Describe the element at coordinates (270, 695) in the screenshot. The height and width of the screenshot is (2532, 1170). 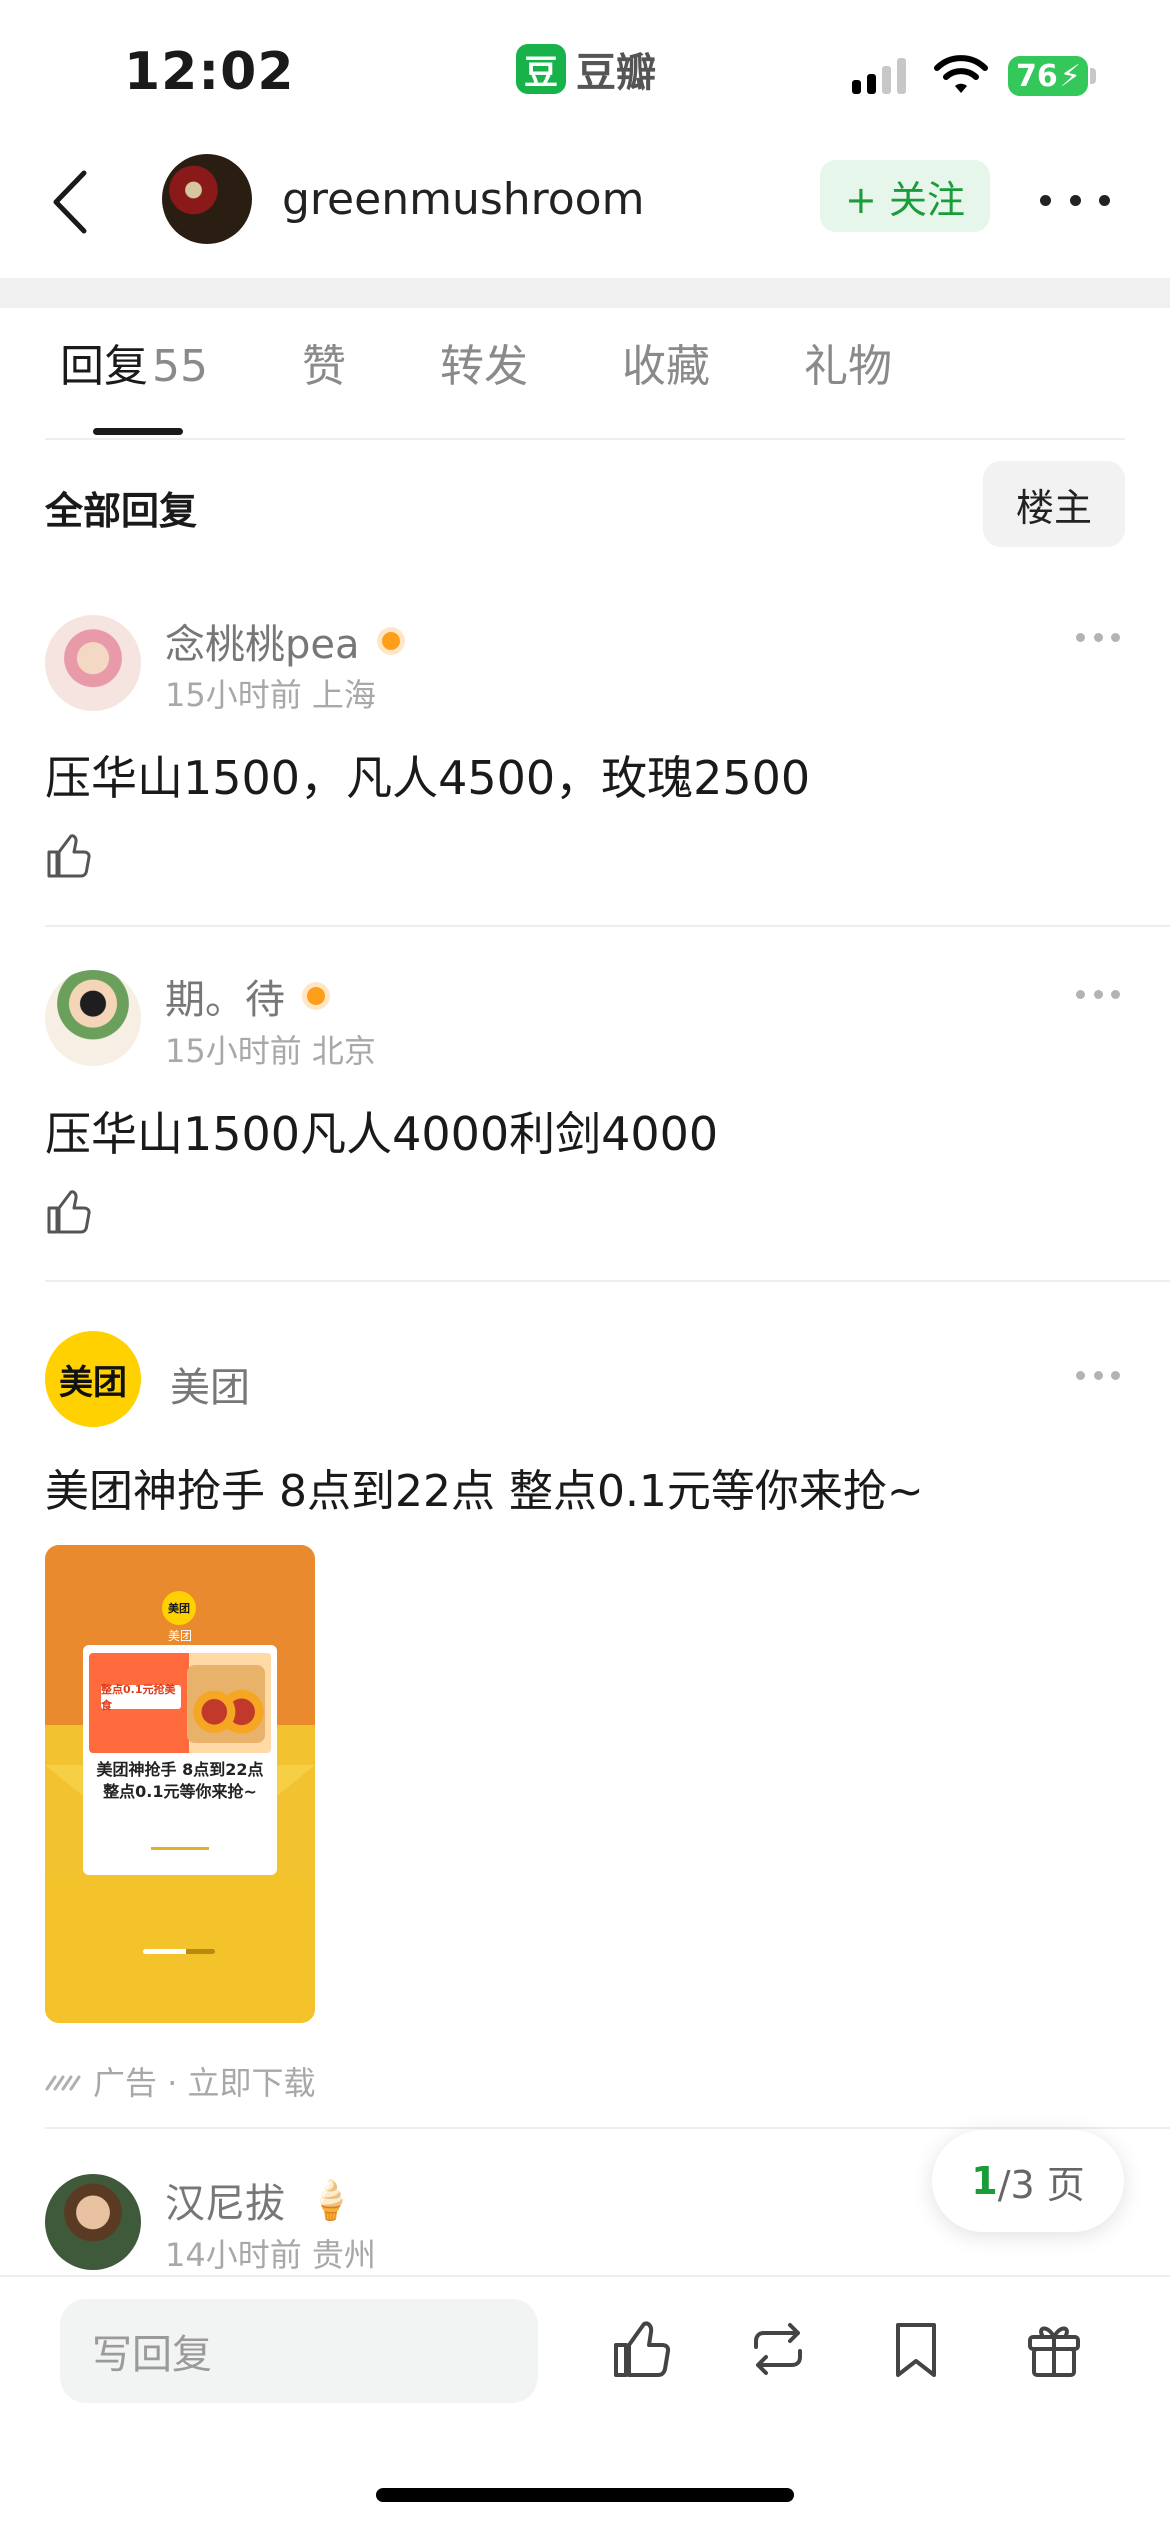
I see `comment-meta: 15小时前 上海` at that location.